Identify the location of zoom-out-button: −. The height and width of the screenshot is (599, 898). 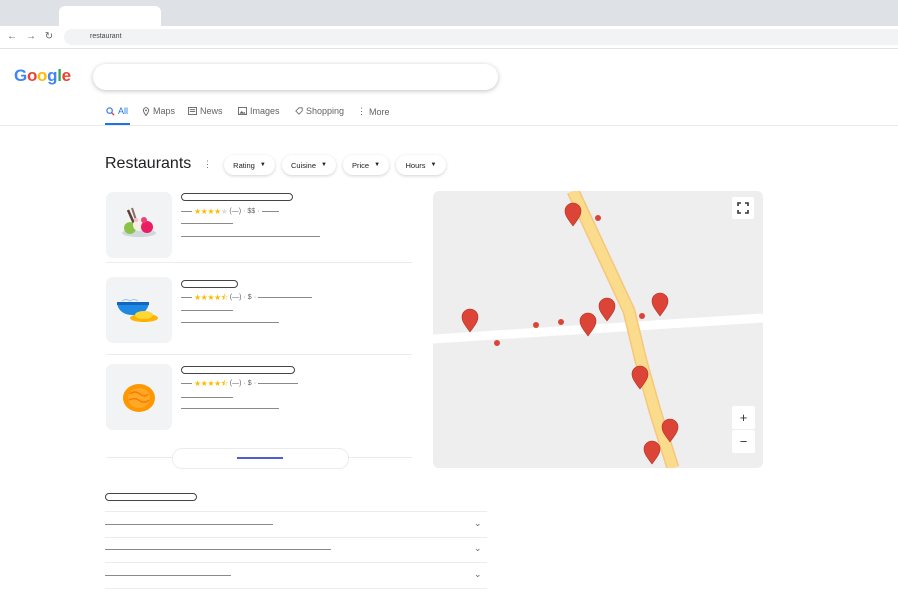
(743, 441).